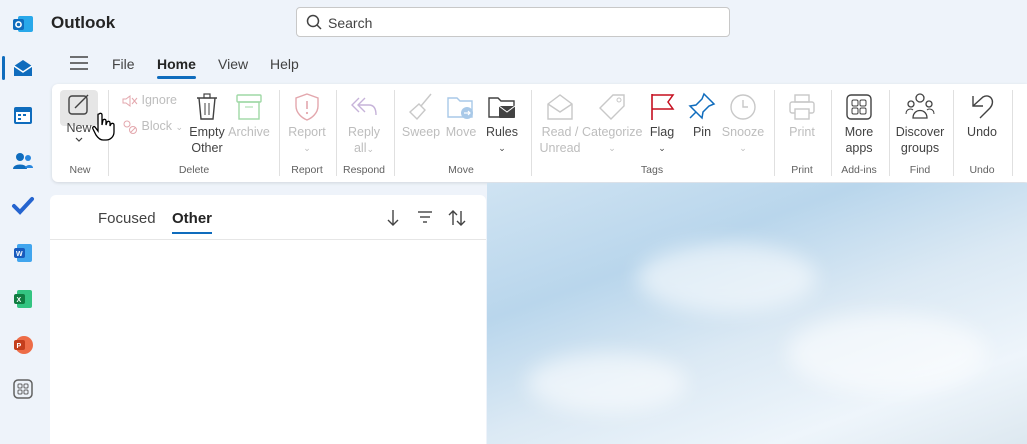 Image resolution: width=1027 pixels, height=444 pixels. Describe the element at coordinates (123, 64) in the screenshot. I see `menu-tab-file: File` at that location.